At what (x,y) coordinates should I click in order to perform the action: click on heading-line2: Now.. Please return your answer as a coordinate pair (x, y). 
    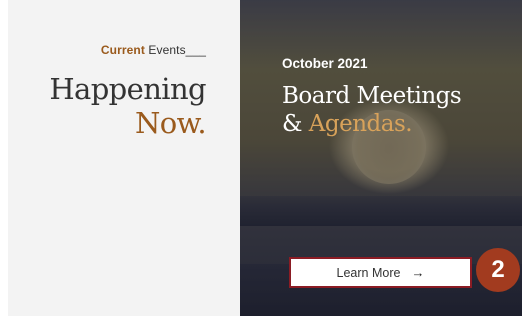
    Looking at the image, I should click on (170, 123).